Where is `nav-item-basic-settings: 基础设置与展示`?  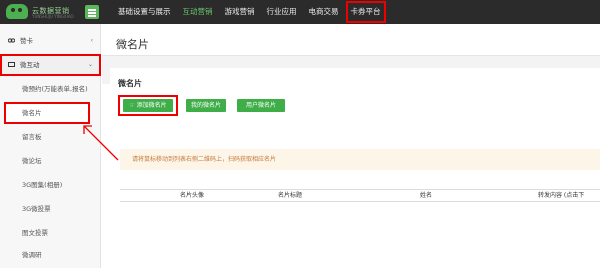
nav-item-basic-settings: 基础设置与展示 is located at coordinates (144, 12).